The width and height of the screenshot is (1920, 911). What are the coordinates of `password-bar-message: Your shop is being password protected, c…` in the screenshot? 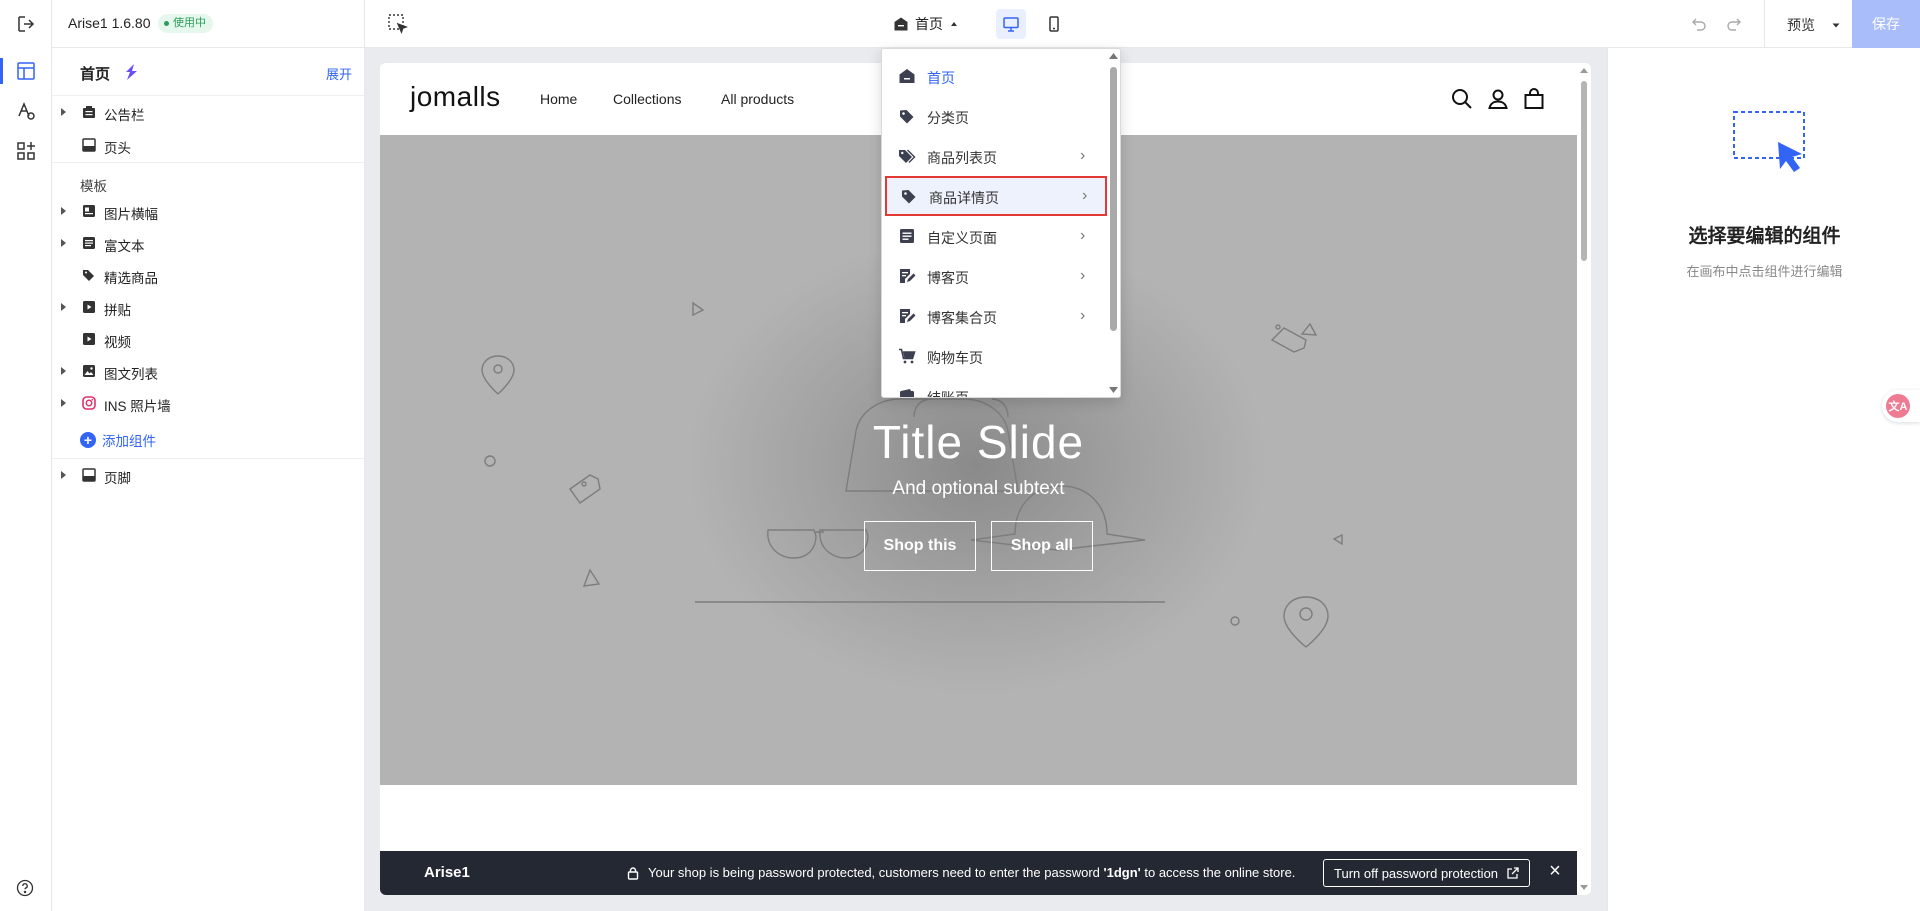 It's located at (960, 872).